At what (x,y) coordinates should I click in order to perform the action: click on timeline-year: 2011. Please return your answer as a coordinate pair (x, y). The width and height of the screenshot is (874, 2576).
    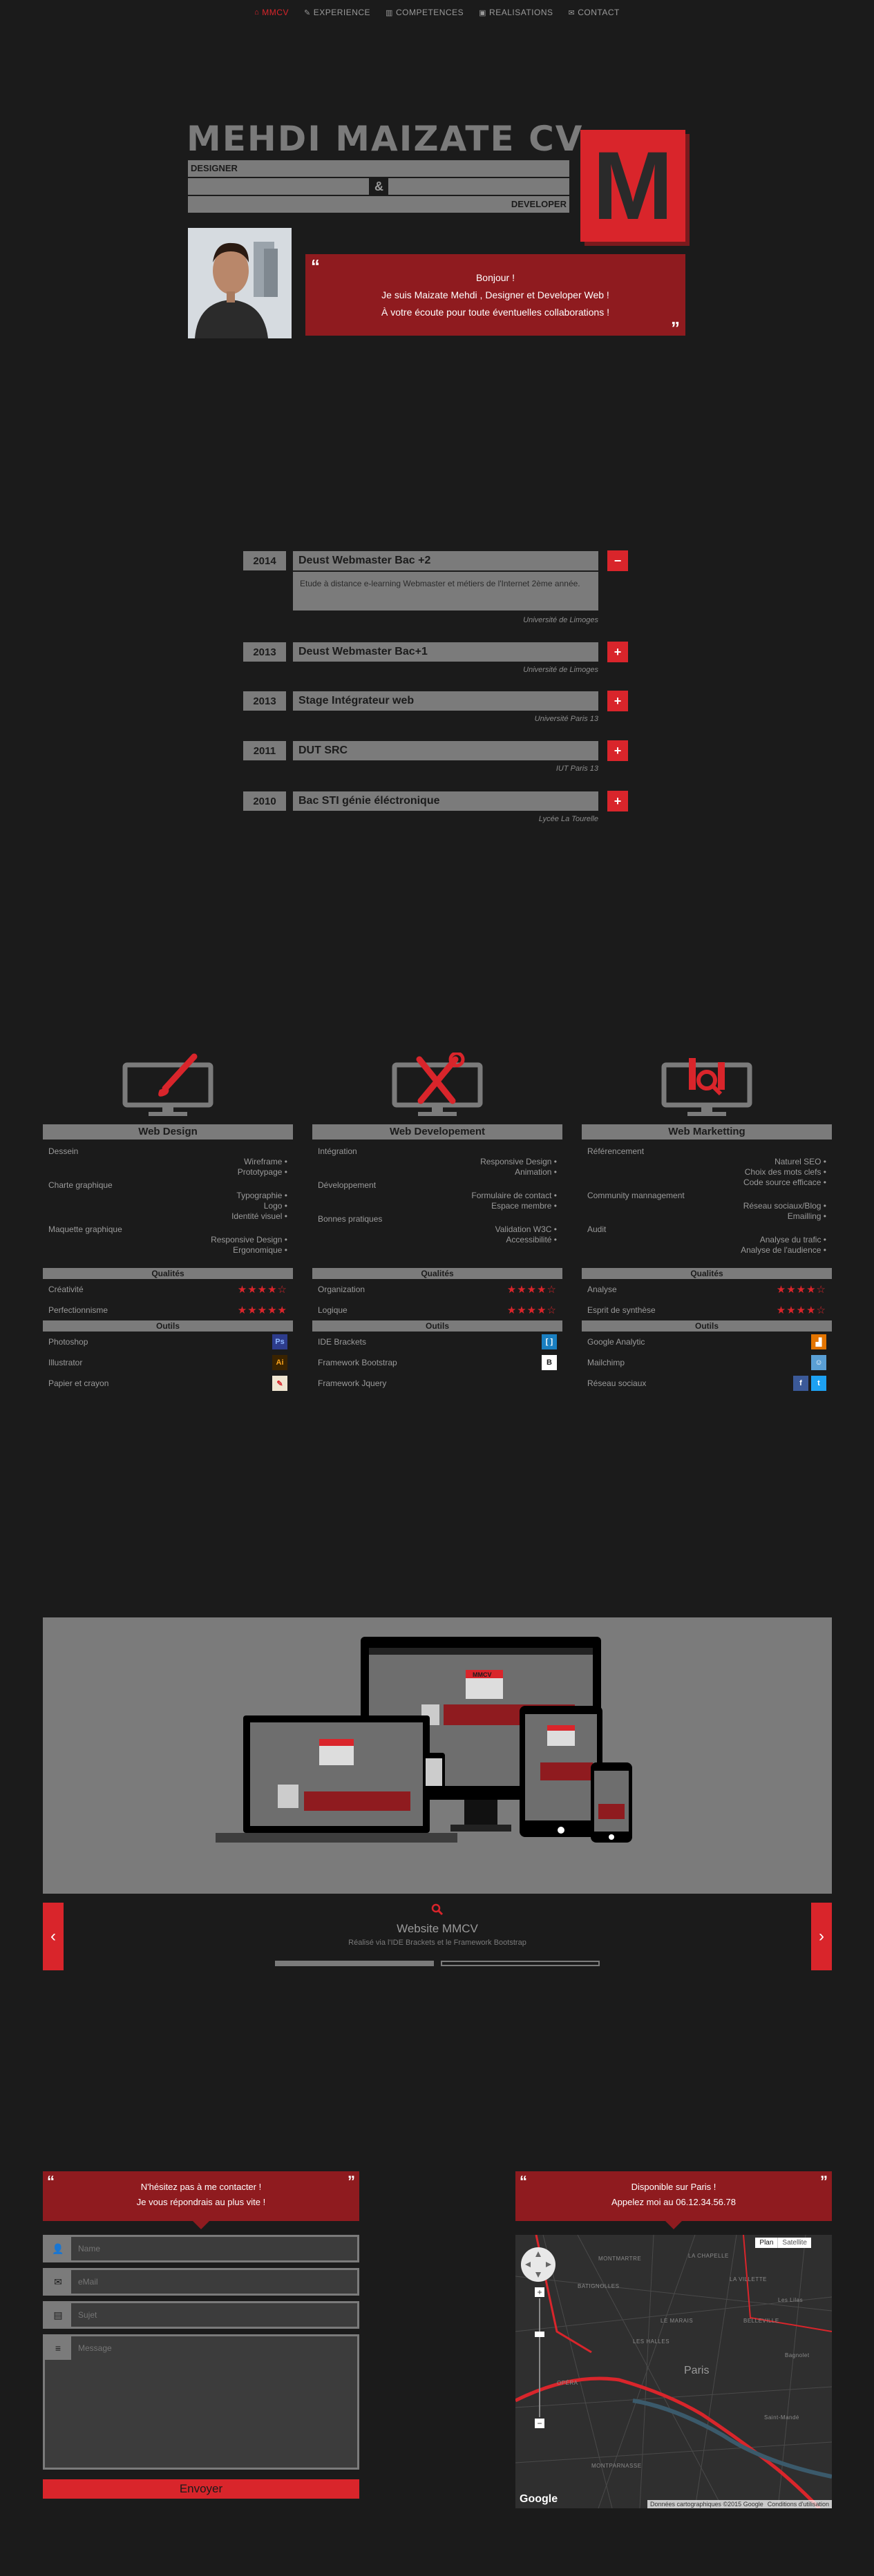
    Looking at the image, I should click on (264, 750).